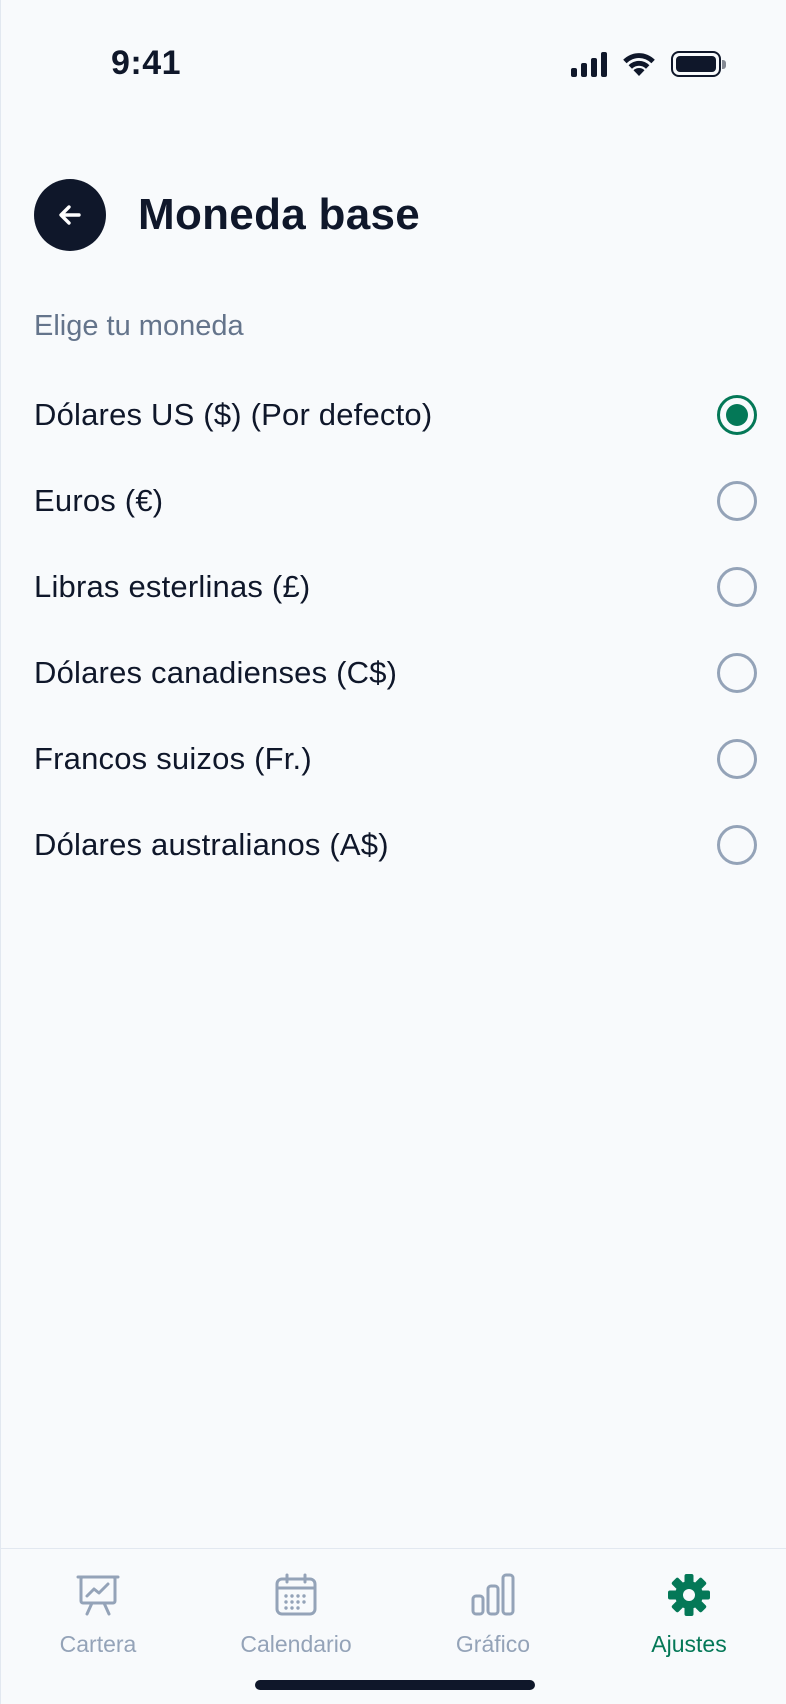 This screenshot has width=786, height=1704. I want to click on back-button, so click(70, 215).